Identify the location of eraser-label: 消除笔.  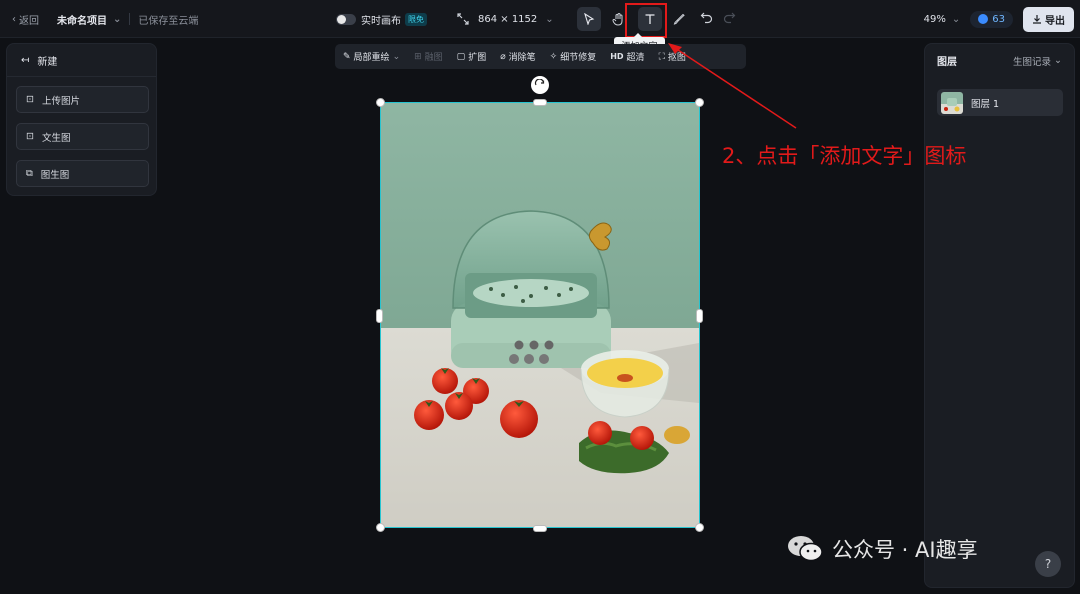
(522, 58).